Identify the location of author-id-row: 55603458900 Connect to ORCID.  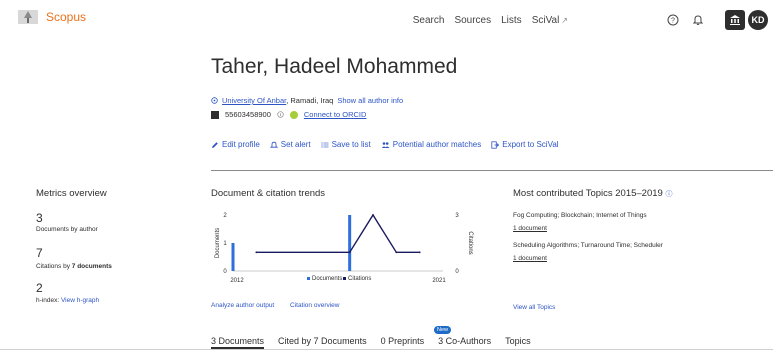
(288, 114).